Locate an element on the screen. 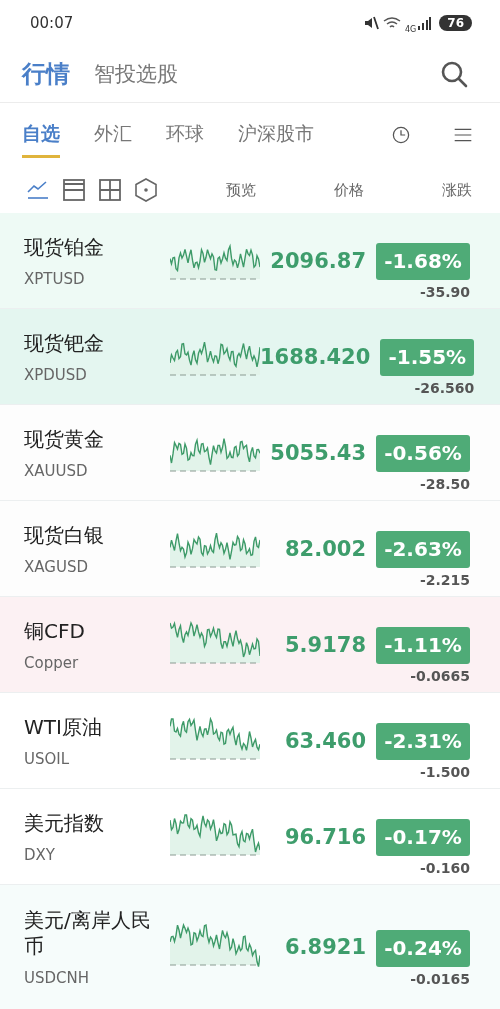 The image size is (500, 1009). instrument-name: 现货钯金 is located at coordinates (64, 342).